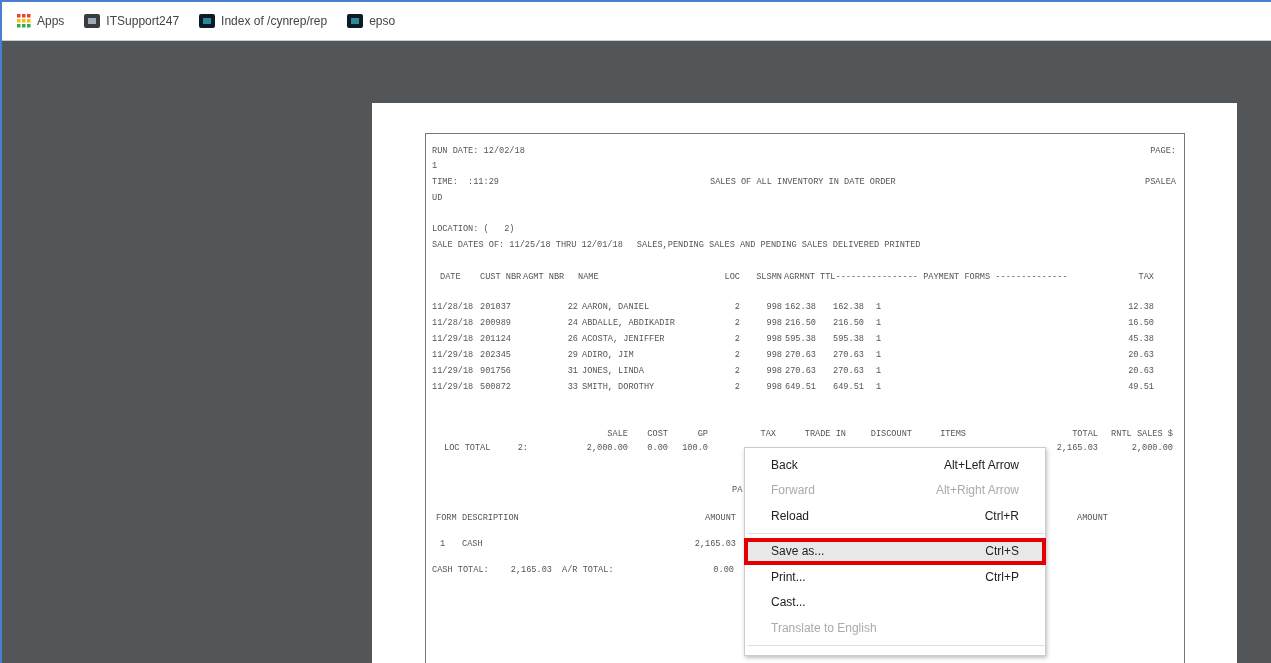 The width and height of the screenshot is (1271, 663). I want to click on table-cell-text: 33, so click(572, 386).